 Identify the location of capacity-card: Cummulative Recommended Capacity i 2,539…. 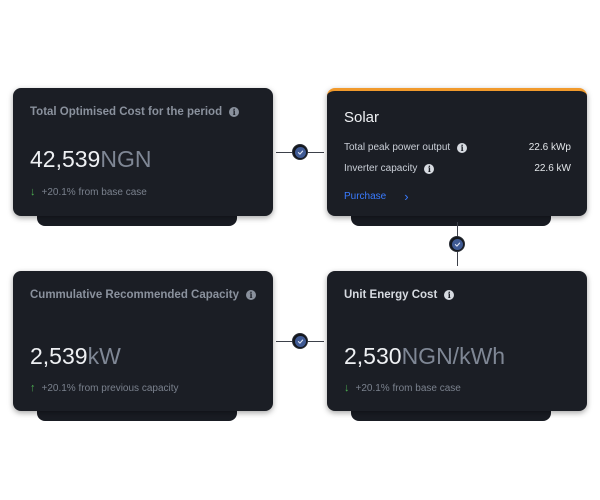
(143, 341).